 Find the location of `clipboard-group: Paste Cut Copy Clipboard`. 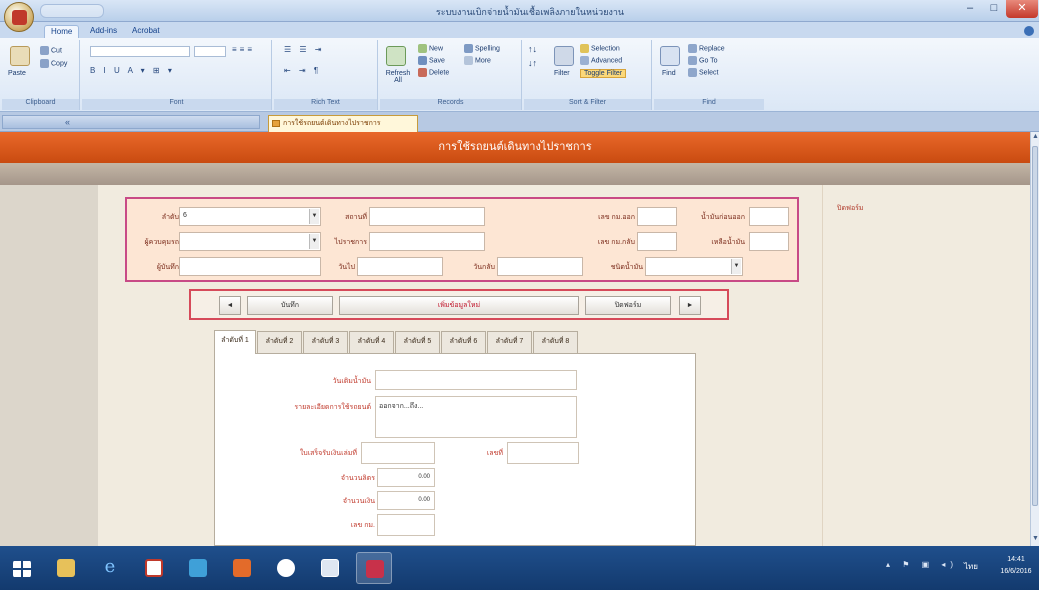

clipboard-group: Paste Cut Copy Clipboard is located at coordinates (41, 75).